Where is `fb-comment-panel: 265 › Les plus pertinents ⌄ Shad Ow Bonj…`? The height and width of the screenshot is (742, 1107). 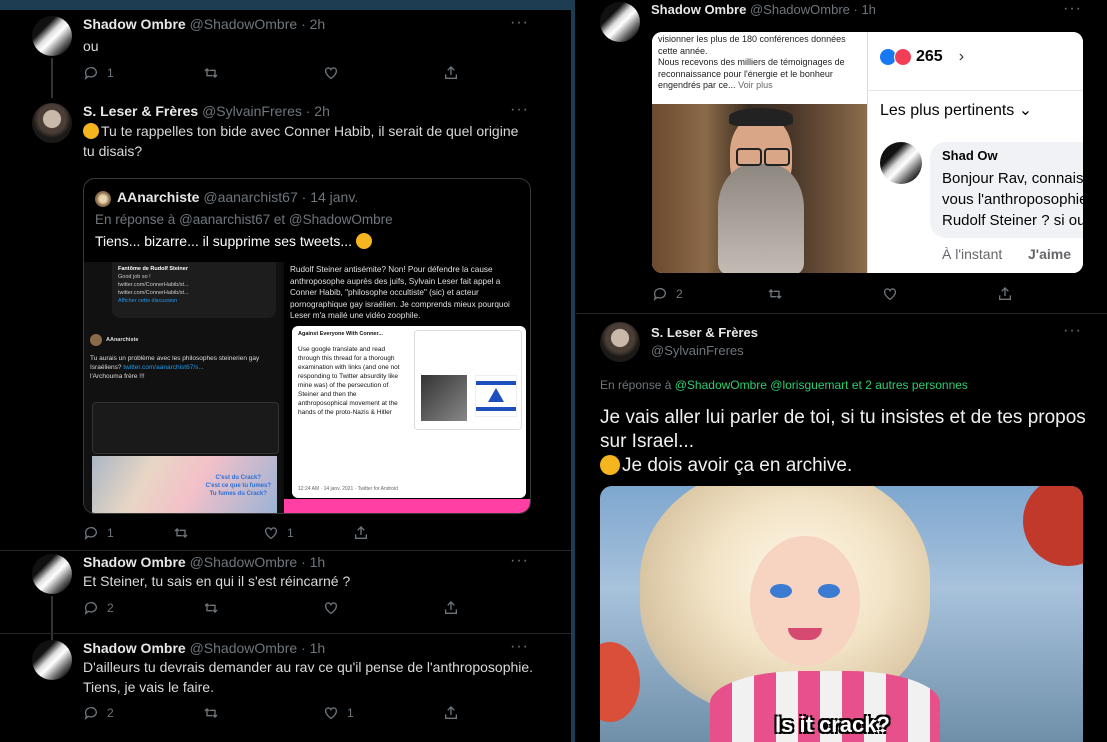
fb-comment-panel: 265 › Les plus pertinents ⌄ Shad Ow Bonj… is located at coordinates (975, 152).